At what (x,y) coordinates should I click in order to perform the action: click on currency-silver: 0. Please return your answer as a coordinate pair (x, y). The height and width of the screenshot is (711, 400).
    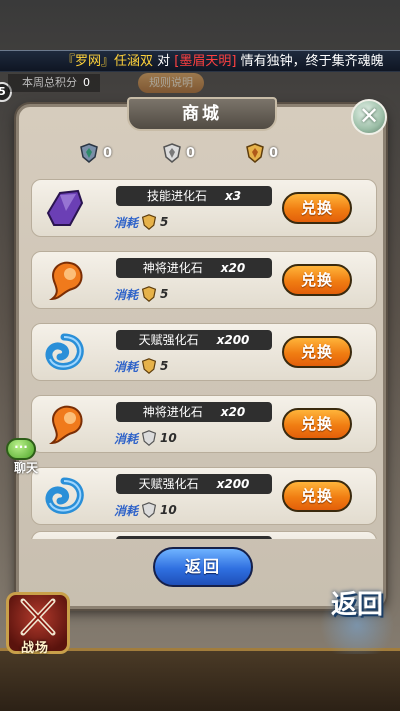
    Looking at the image, I should click on (119, 153).